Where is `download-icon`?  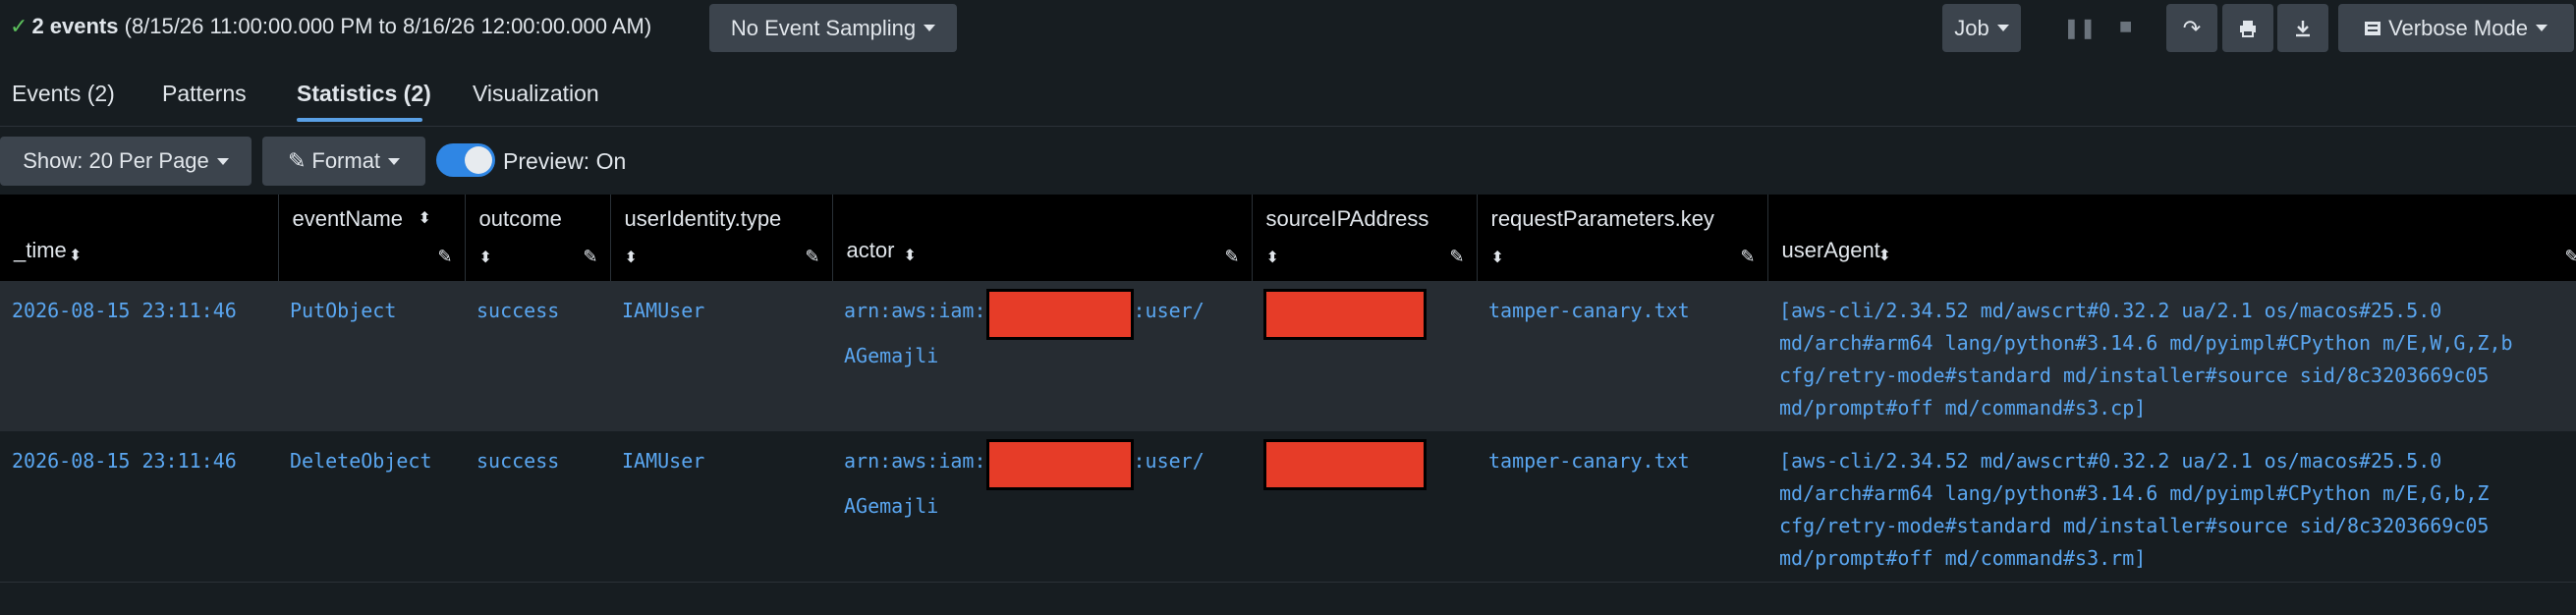 download-icon is located at coordinates (2303, 28).